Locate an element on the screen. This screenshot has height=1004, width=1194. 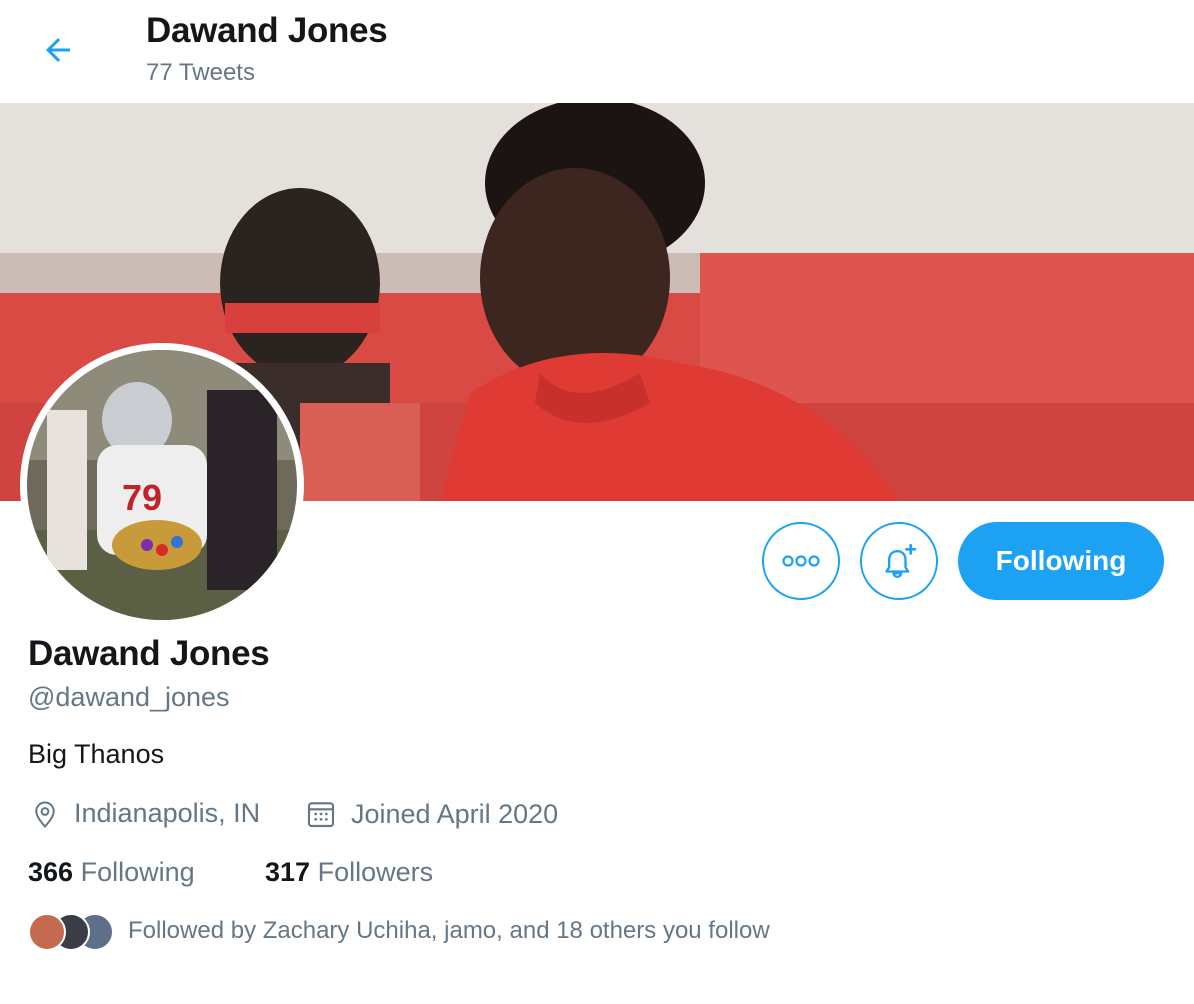
calendar-icon is located at coordinates (321, 814).